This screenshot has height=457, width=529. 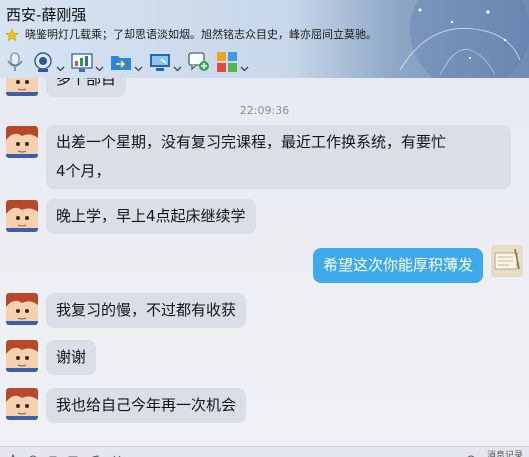 I want to click on message-bubble: 我复习的慢，不过都有收获, so click(x=146, y=310).